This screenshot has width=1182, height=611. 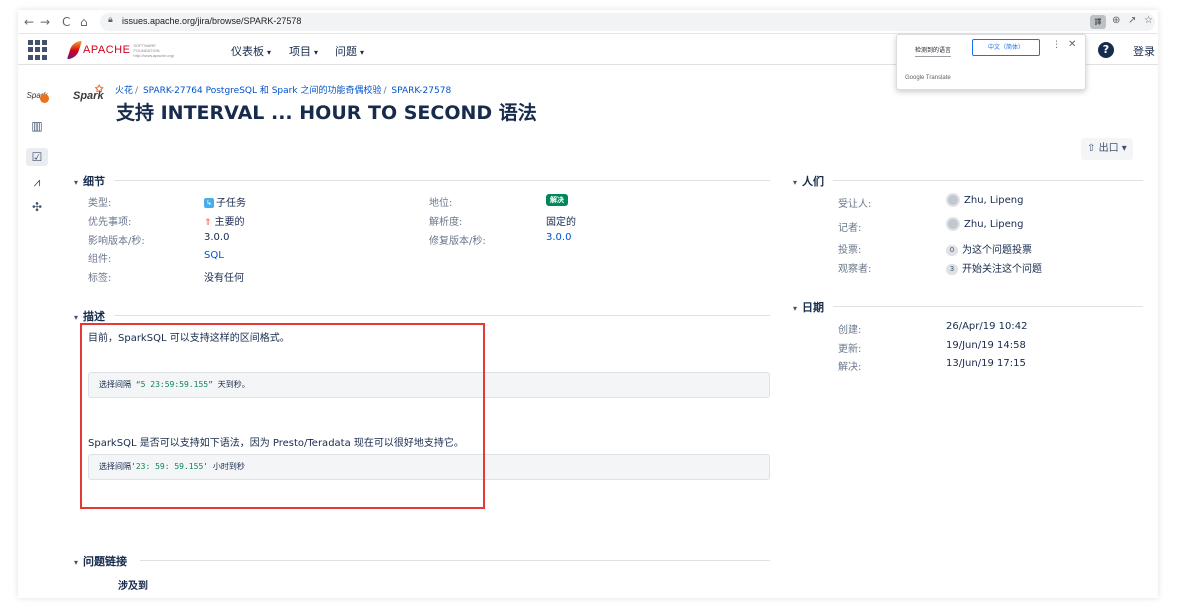 I want to click on fix-version-link: 3.0.0, so click(x=558, y=237).